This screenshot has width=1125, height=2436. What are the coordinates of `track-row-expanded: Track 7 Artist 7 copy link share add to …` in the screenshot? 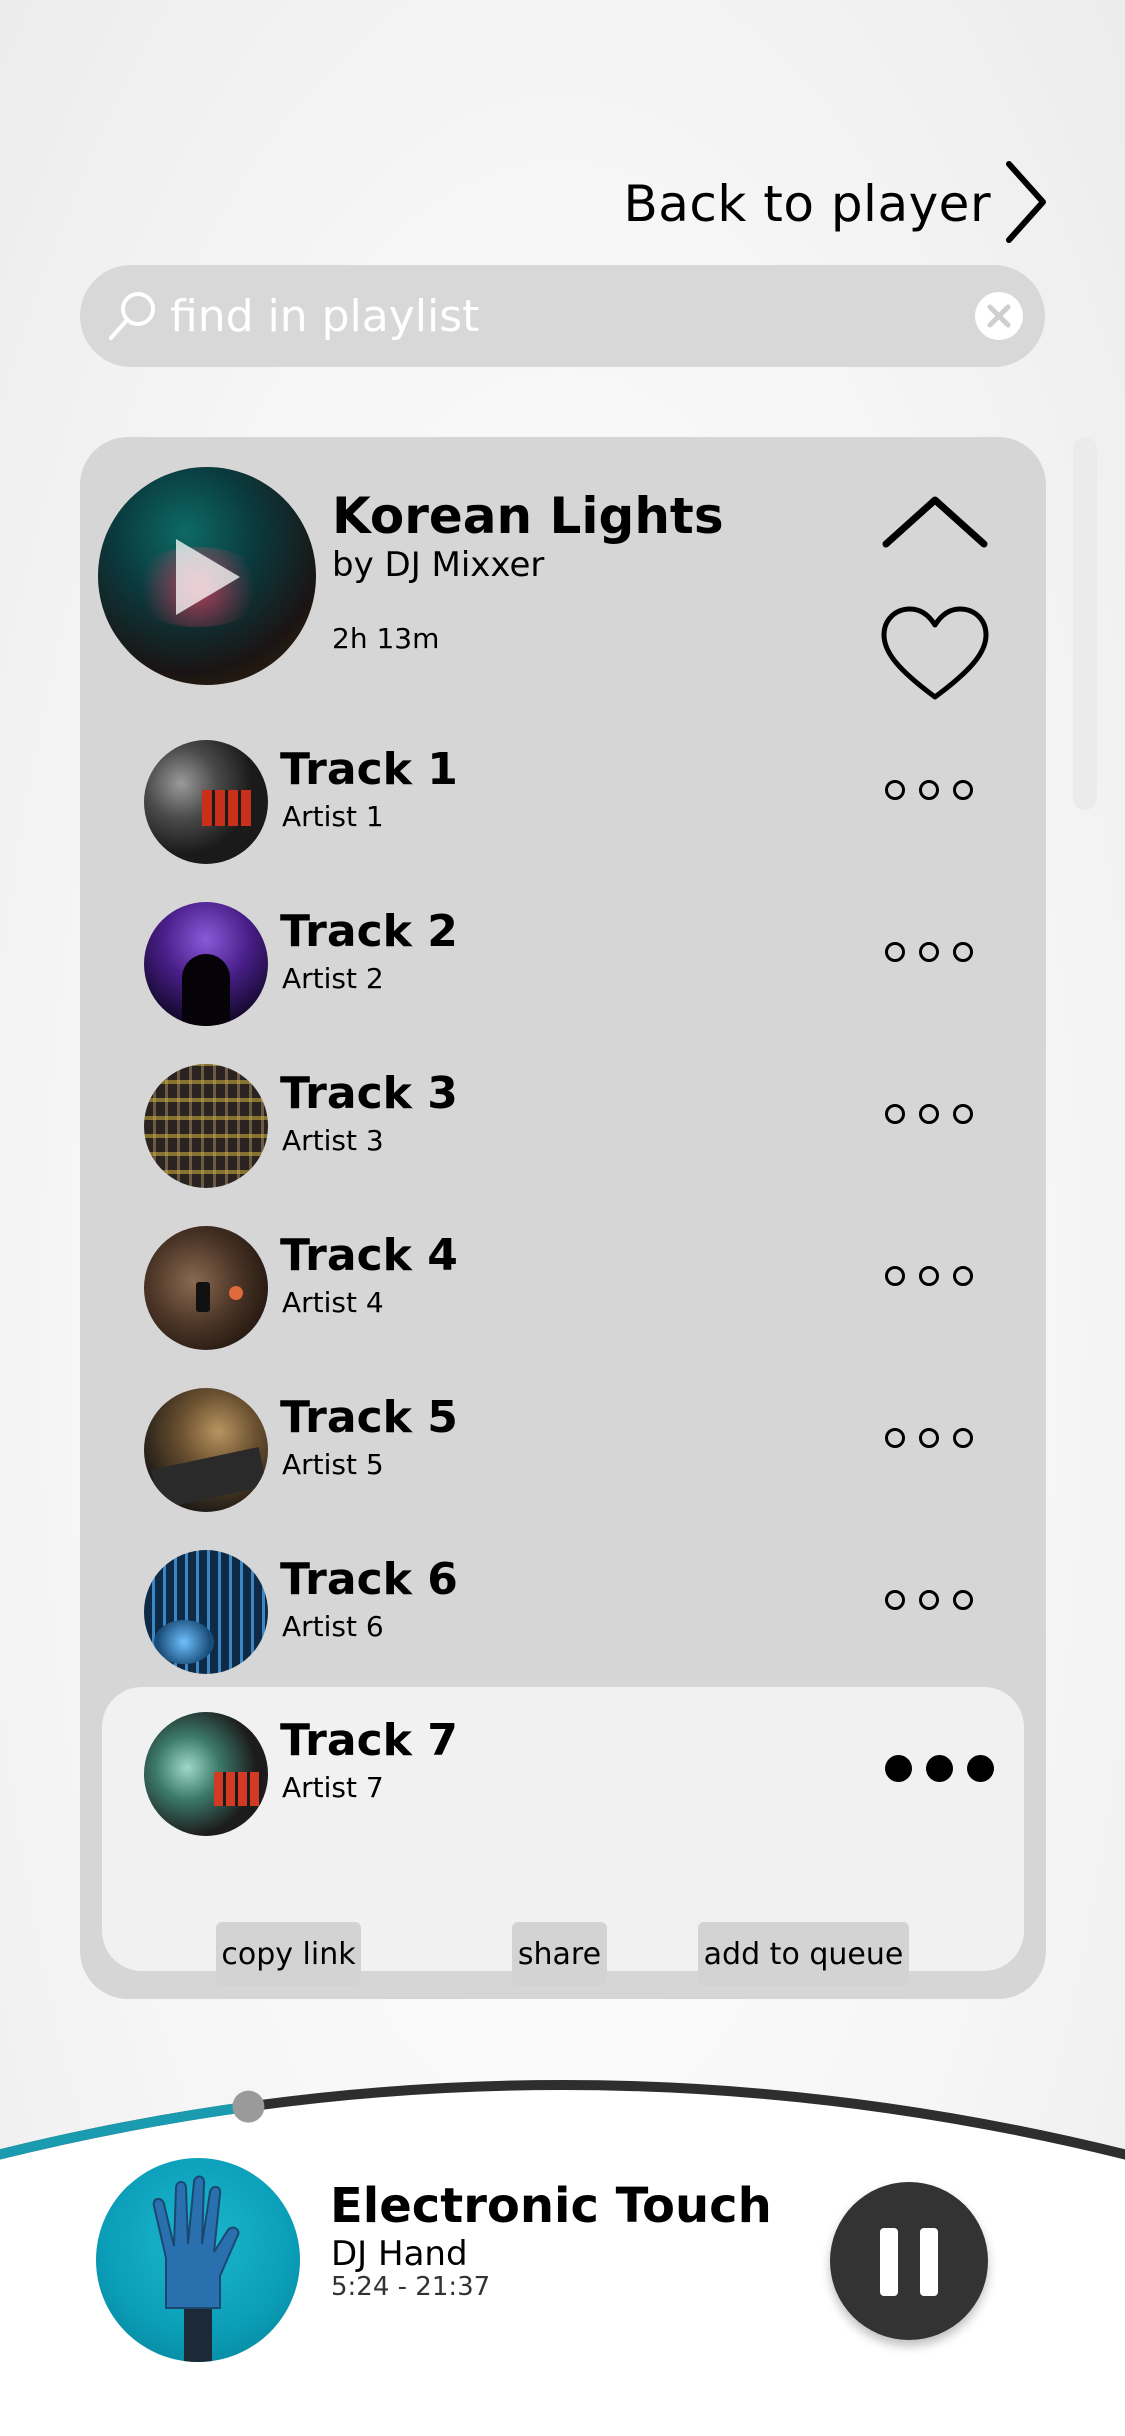 It's located at (563, 1836).